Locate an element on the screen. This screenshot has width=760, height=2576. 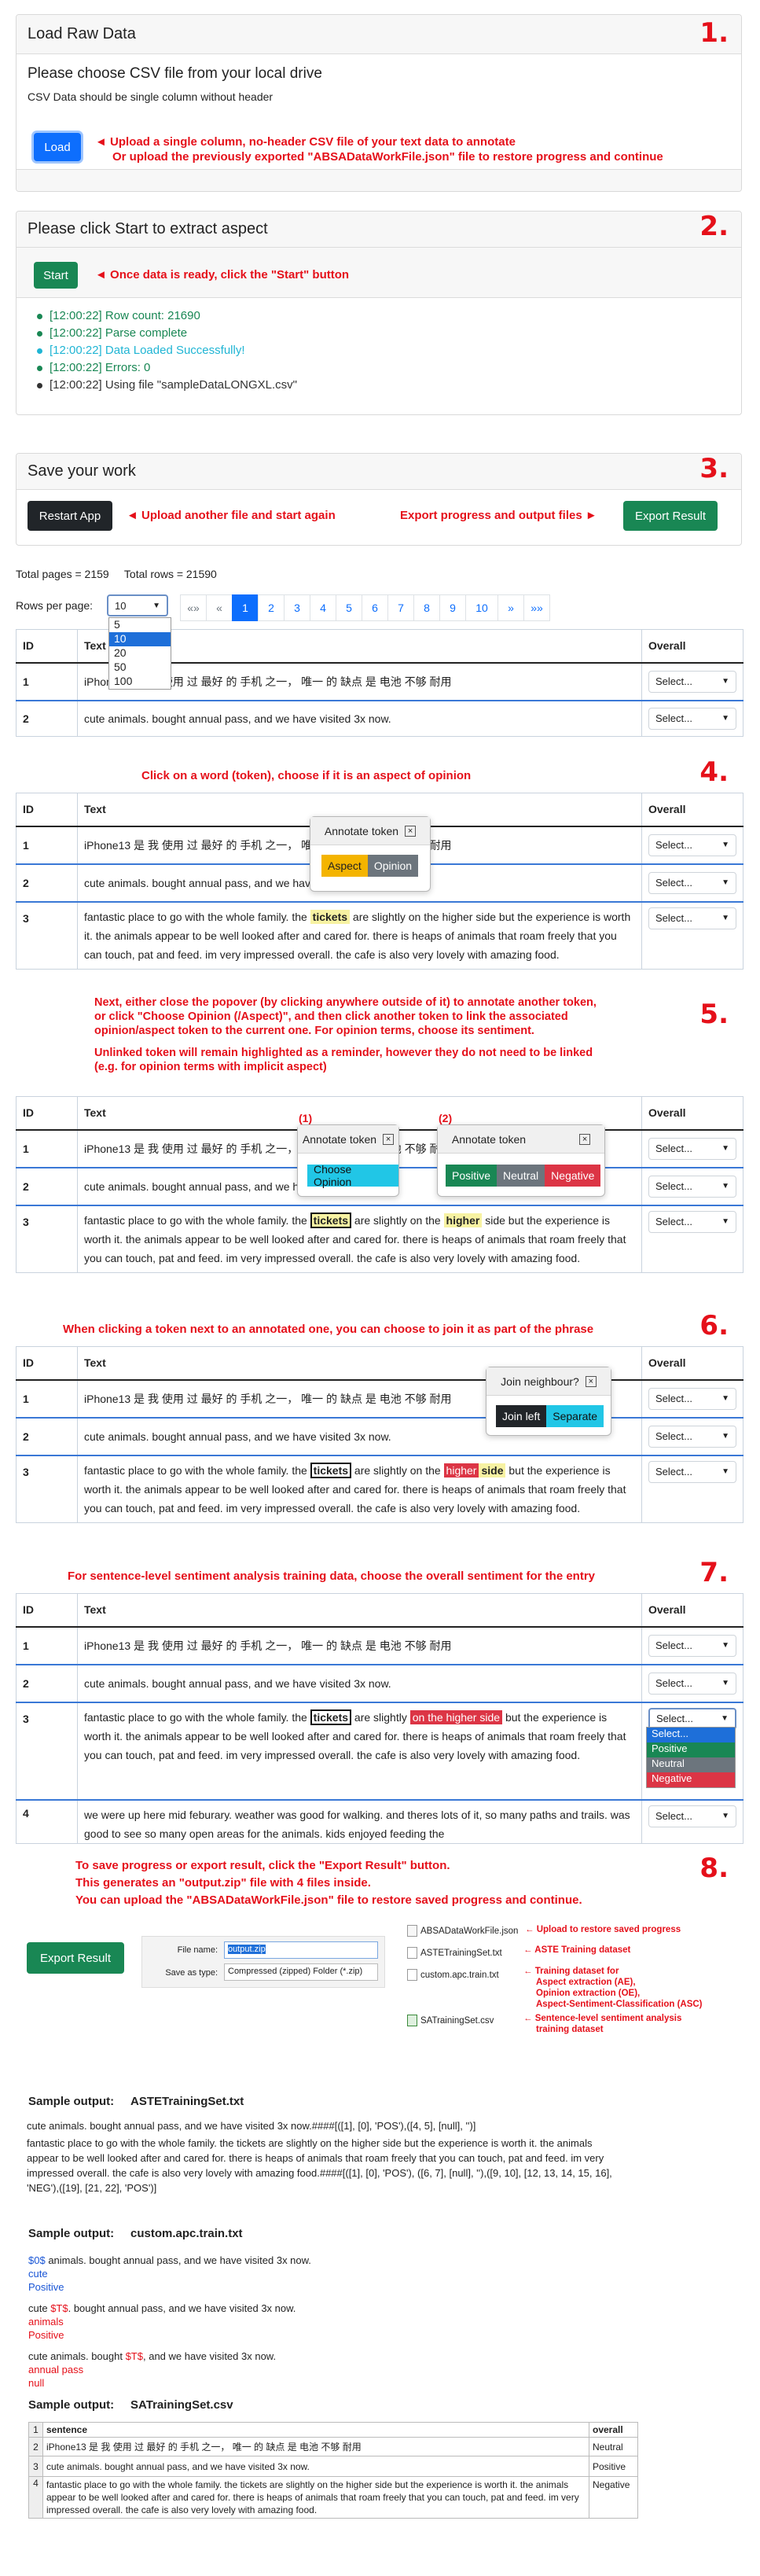
table-row: 1 sentence overall is located at coordinates (333, 2430).